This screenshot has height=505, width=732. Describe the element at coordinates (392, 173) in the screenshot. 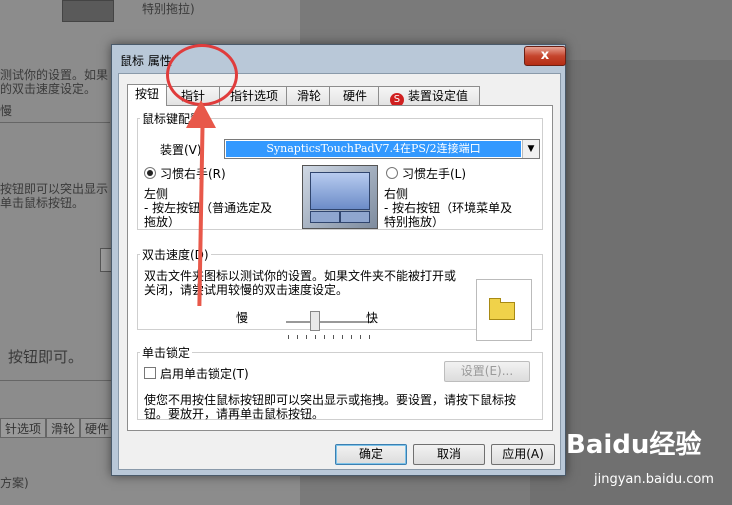

I see `radio-unselected-icon` at that location.